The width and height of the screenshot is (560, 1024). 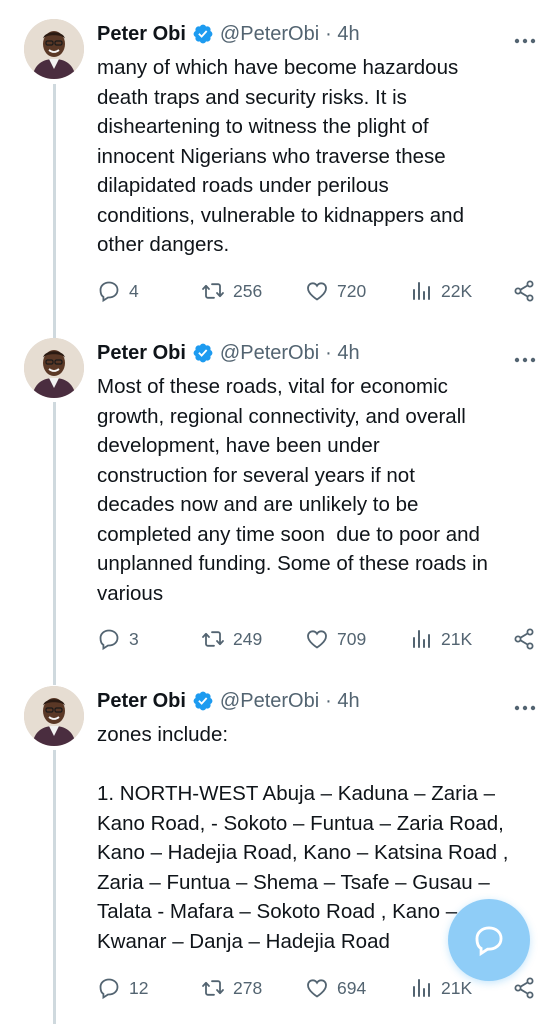 What do you see at coordinates (134, 638) in the screenshot?
I see `reply-count: 3` at bounding box center [134, 638].